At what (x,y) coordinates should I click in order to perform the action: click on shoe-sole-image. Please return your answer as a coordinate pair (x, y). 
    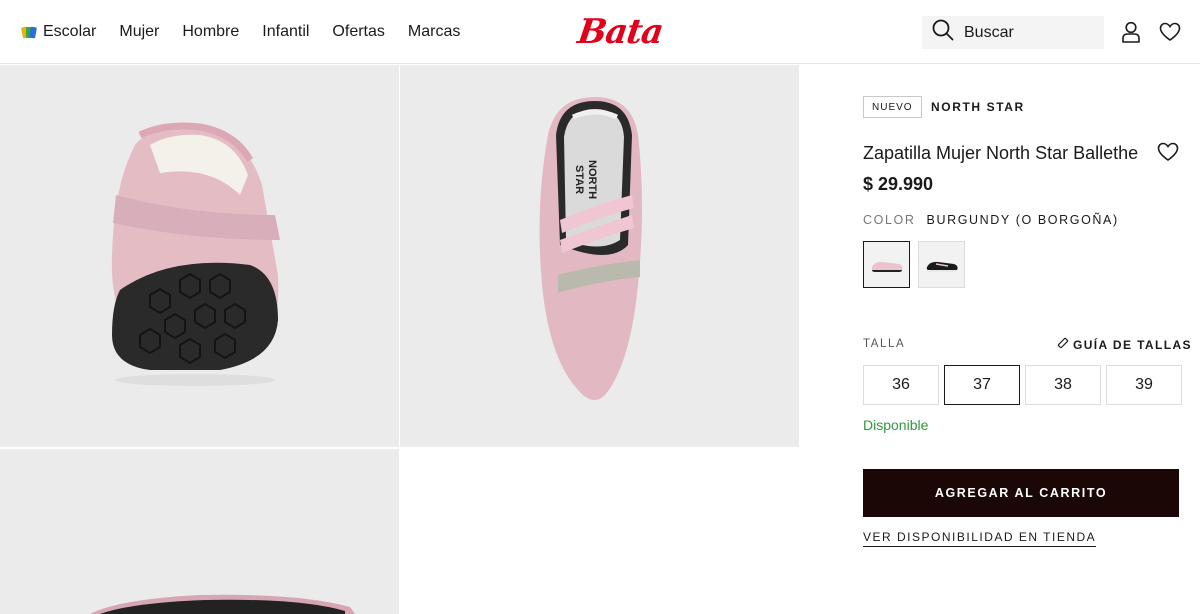
    Looking at the image, I should click on (222, 604).